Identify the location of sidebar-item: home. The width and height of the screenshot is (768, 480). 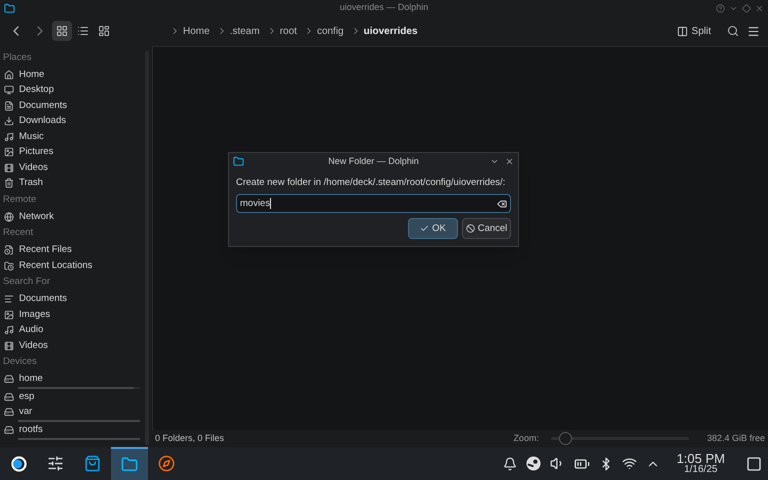
(72, 379).